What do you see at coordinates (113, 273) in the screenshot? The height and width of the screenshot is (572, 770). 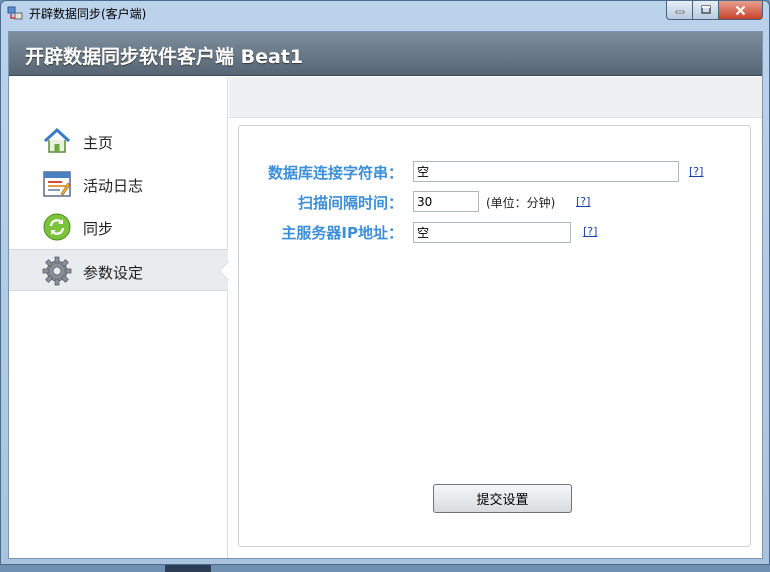 I see `sidebar-item-label: 参数设定` at bounding box center [113, 273].